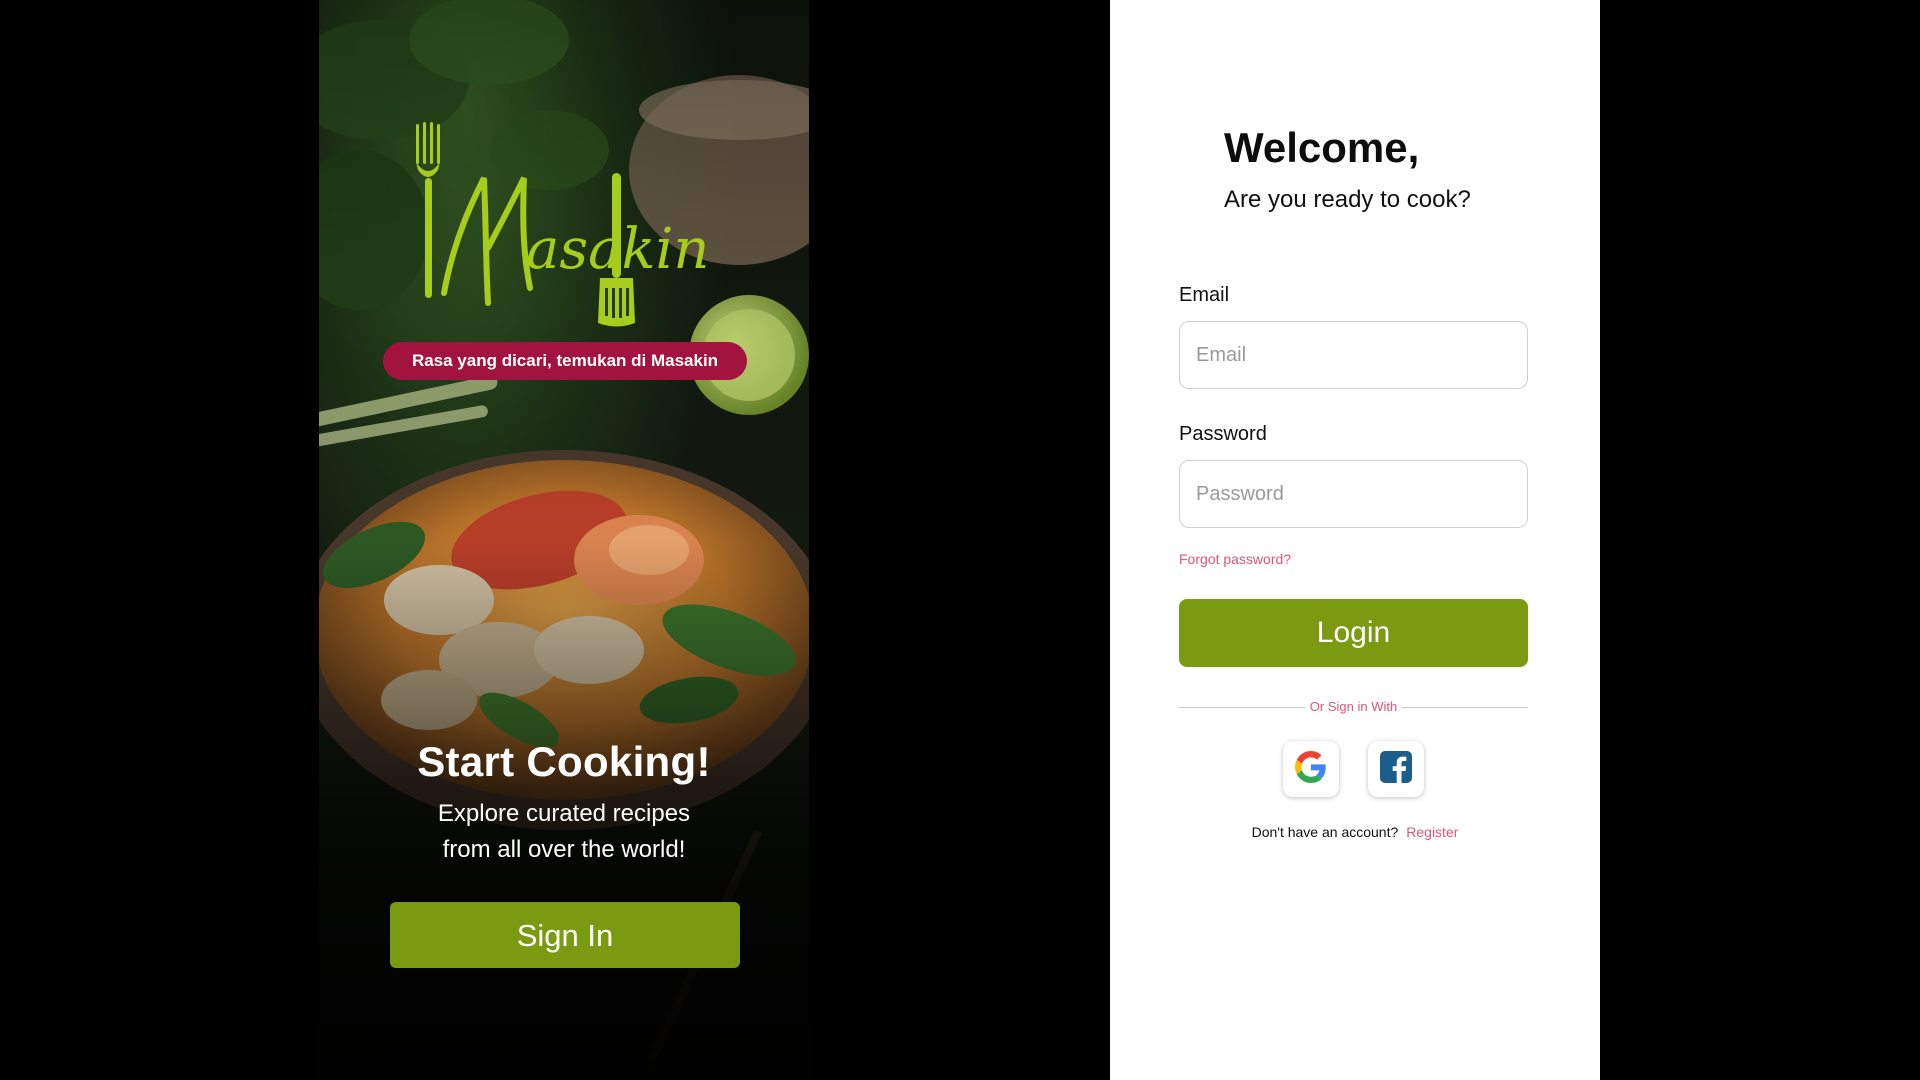 This screenshot has width=1920, height=1080. I want to click on register-row: Don't have an account? Register, so click(1355, 832).